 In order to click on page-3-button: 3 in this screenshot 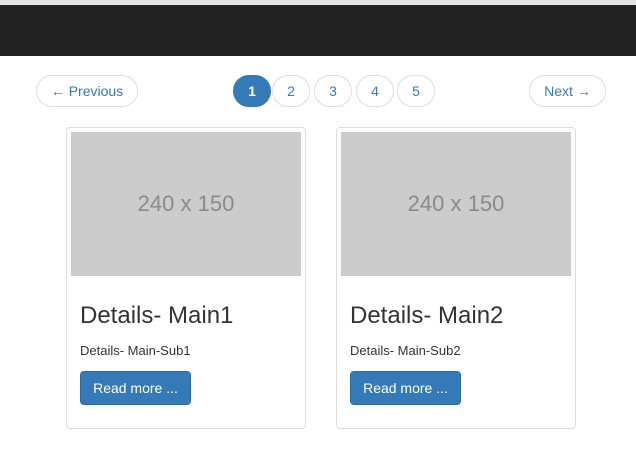, I will do `click(333, 91)`.